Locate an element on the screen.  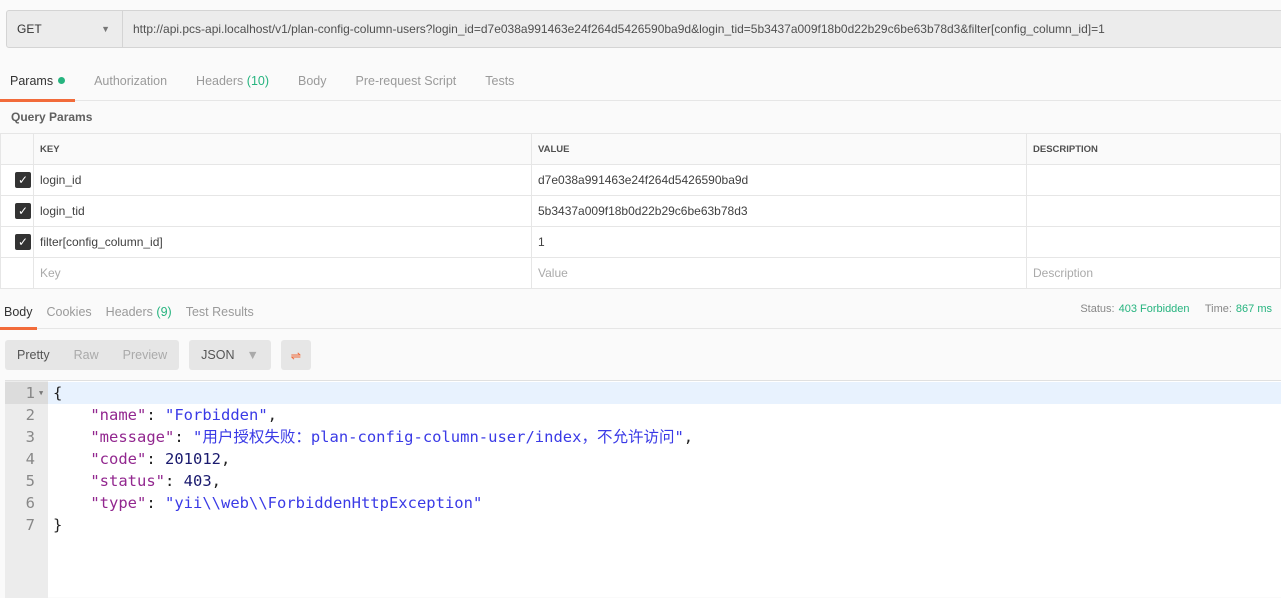
json-number: 403 is located at coordinates (197, 481).